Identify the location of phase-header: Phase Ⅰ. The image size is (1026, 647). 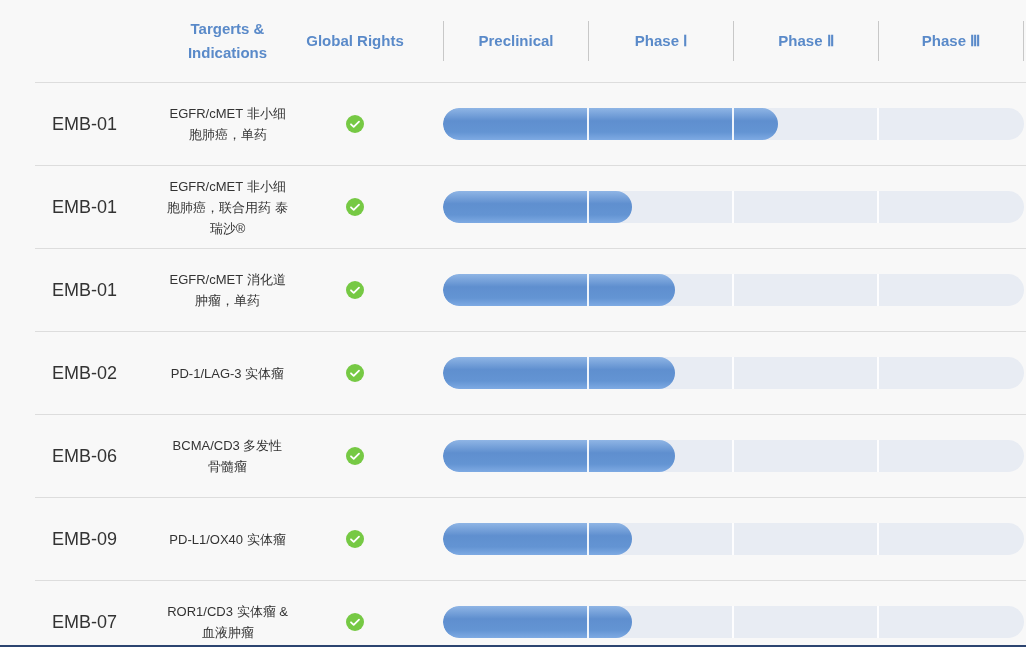
(661, 41).